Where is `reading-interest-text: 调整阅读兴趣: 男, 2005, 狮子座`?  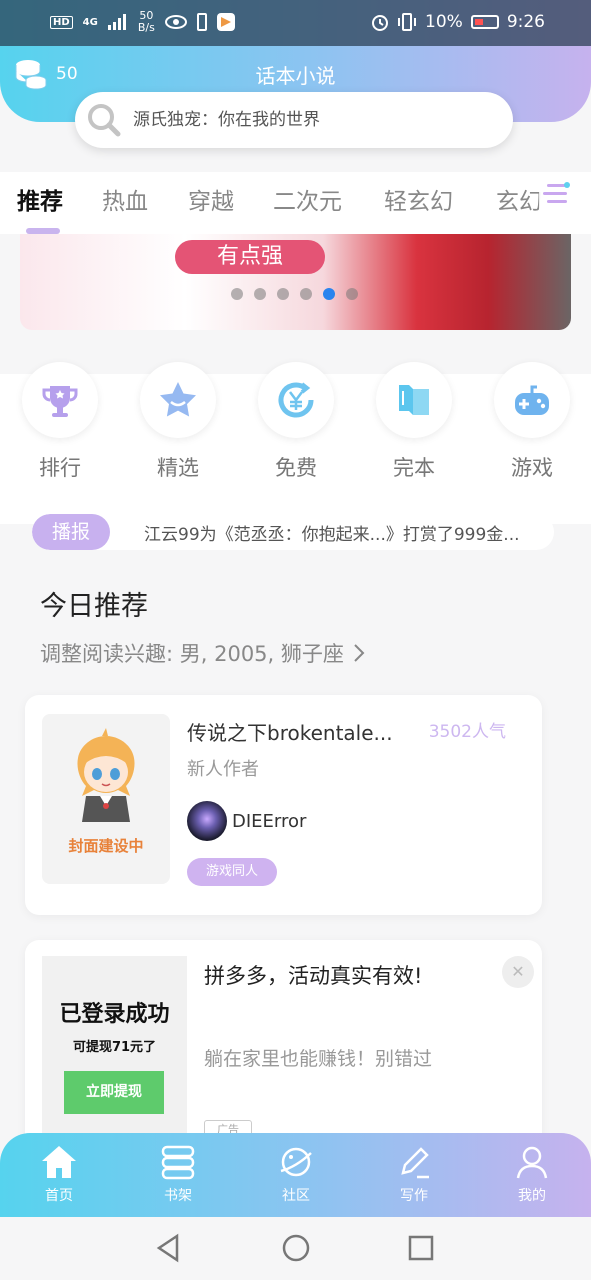 reading-interest-text: 调整阅读兴趣: 男, 2005, 狮子座 is located at coordinates (192, 654).